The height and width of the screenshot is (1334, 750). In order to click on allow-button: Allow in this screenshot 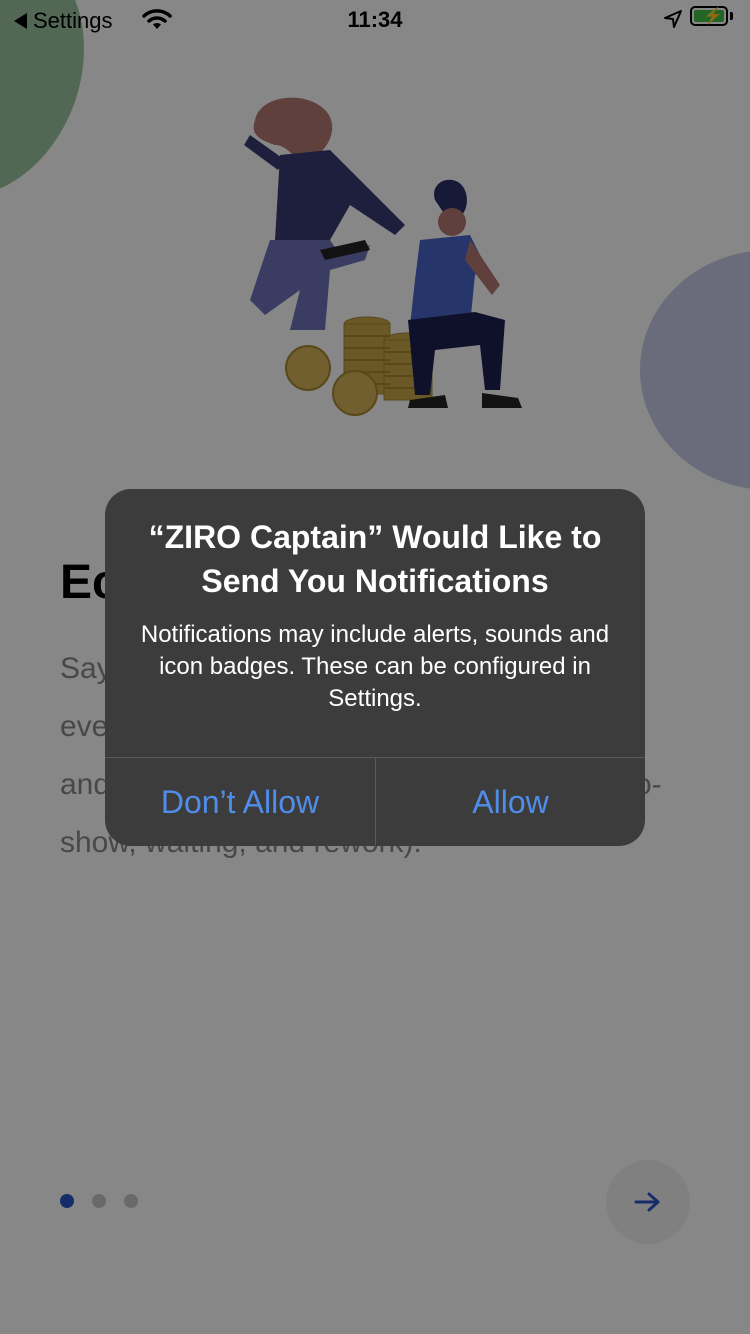, I will do `click(510, 802)`.